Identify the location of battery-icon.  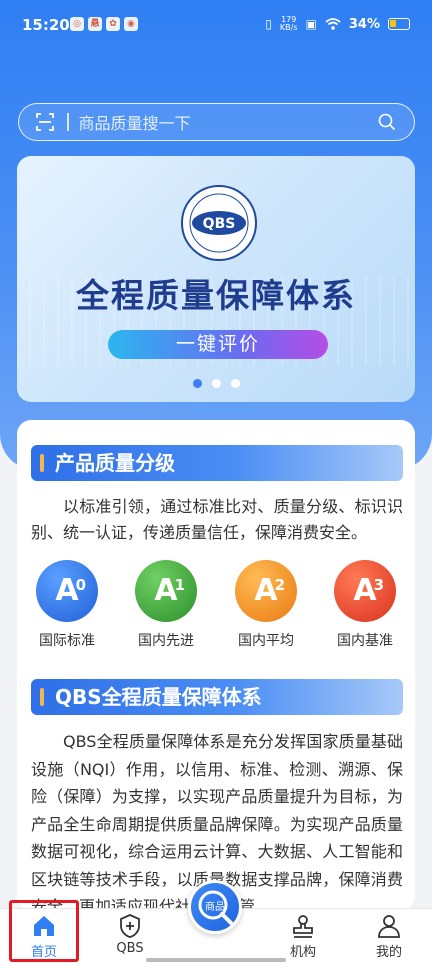
(399, 24).